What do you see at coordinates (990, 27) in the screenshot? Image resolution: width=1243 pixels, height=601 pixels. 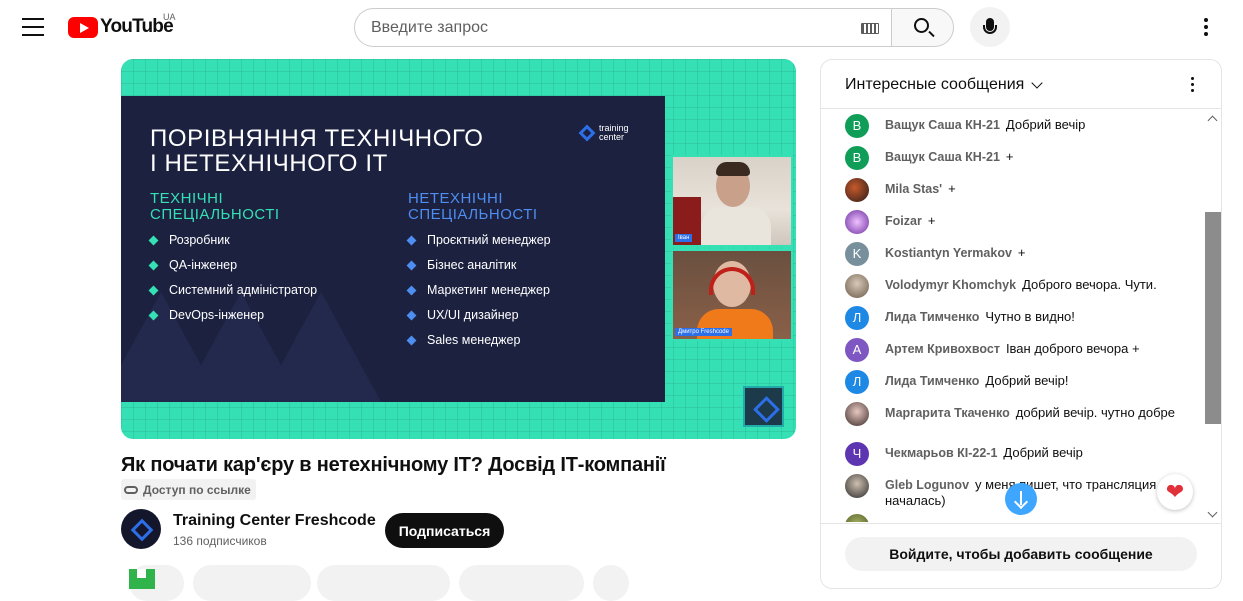 I see `voice-search-button` at bounding box center [990, 27].